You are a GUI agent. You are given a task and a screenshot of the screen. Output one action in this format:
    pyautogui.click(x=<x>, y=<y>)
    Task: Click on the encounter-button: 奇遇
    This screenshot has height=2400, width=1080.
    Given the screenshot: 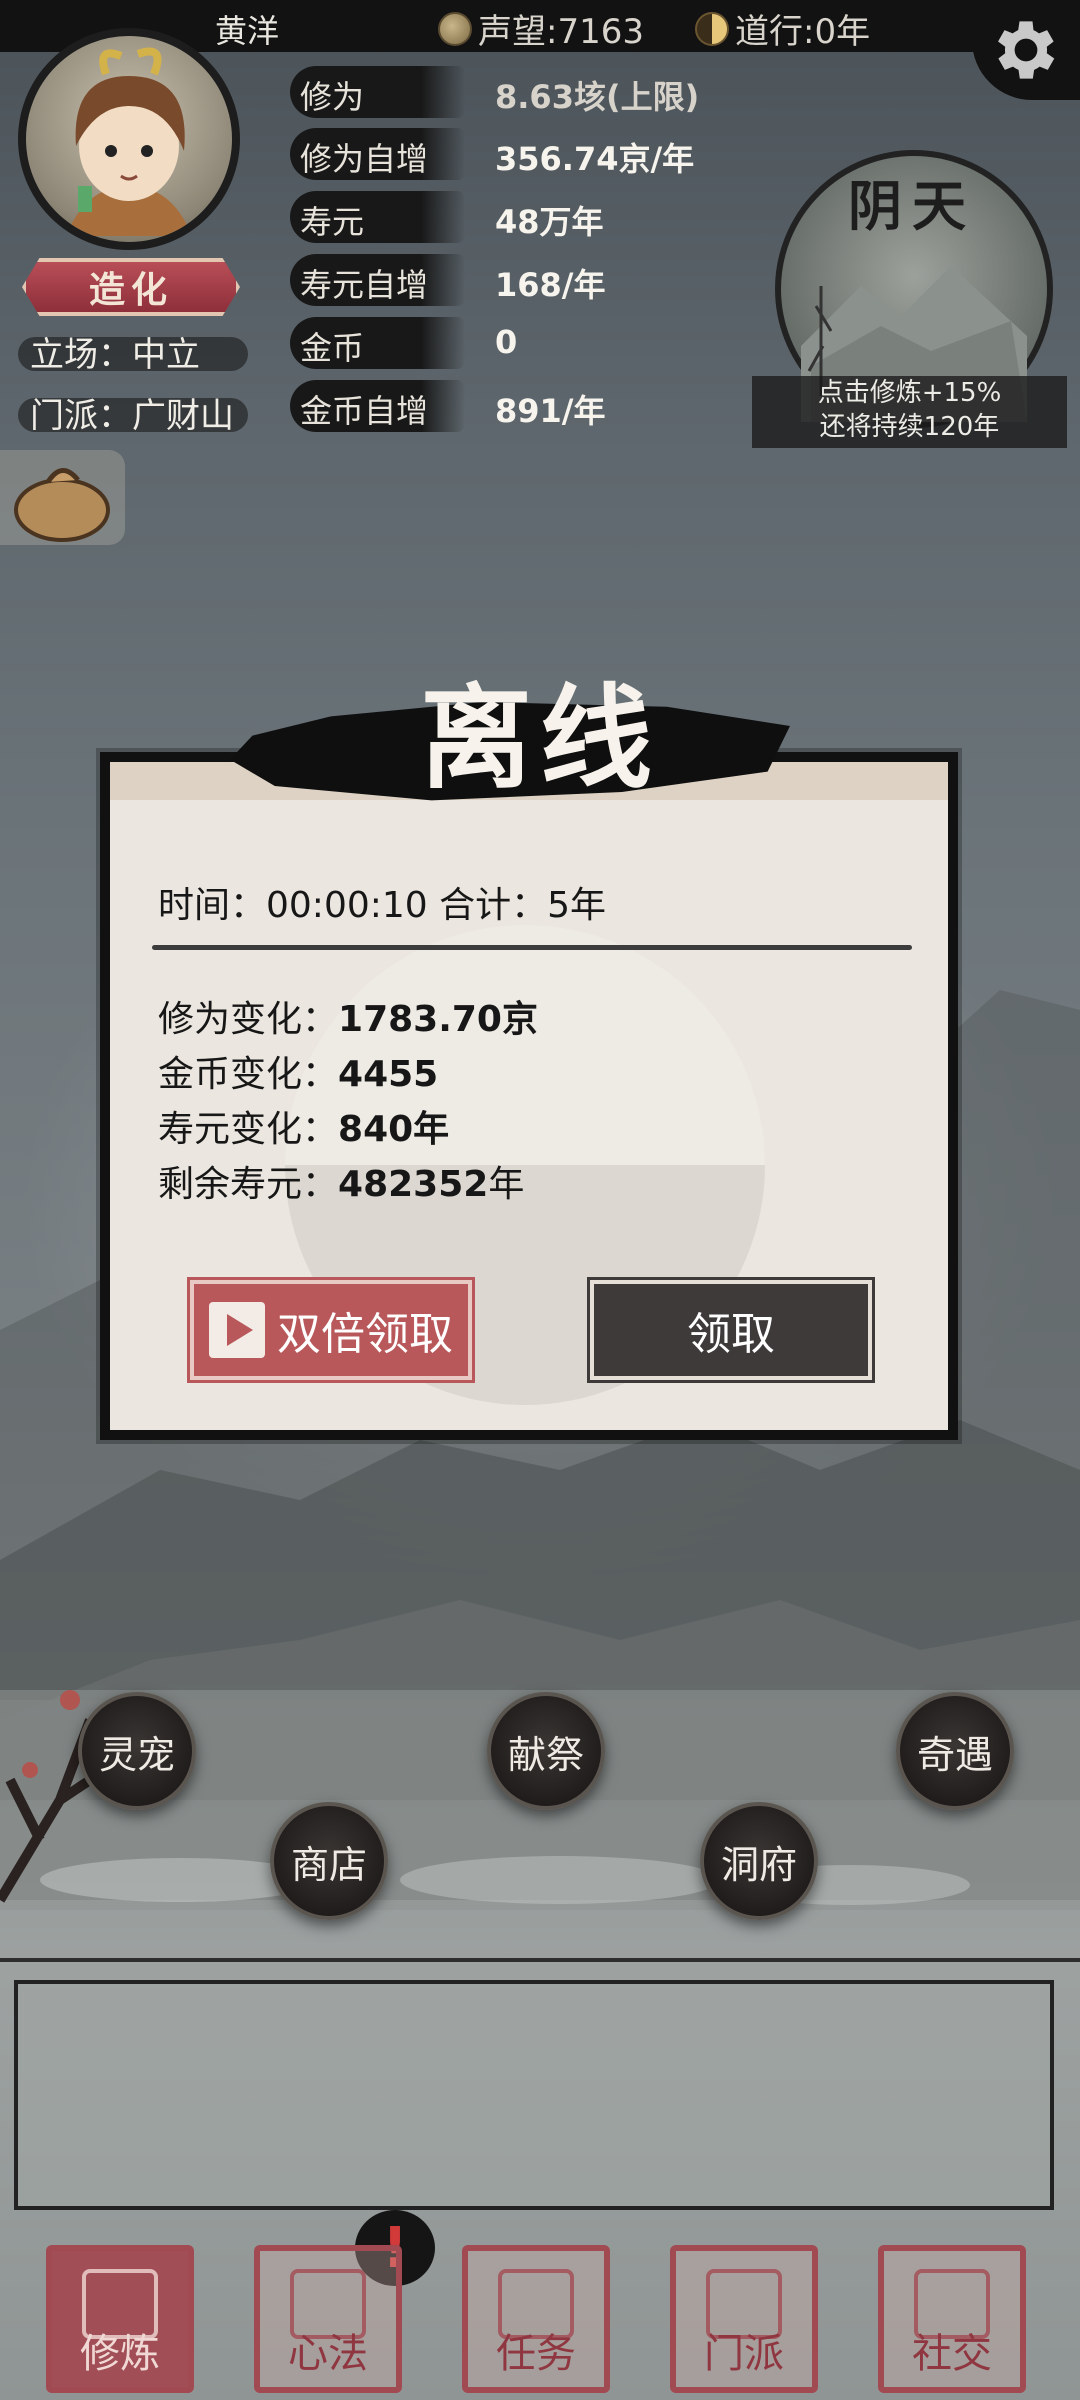 What is the action you would take?
    pyautogui.click(x=955, y=1751)
    